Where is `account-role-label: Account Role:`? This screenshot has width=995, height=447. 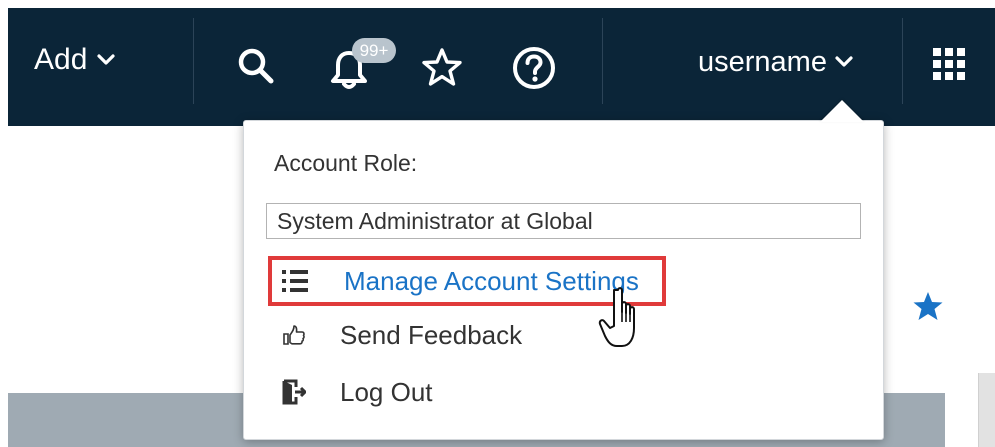 account-role-label: Account Role: is located at coordinates (346, 163).